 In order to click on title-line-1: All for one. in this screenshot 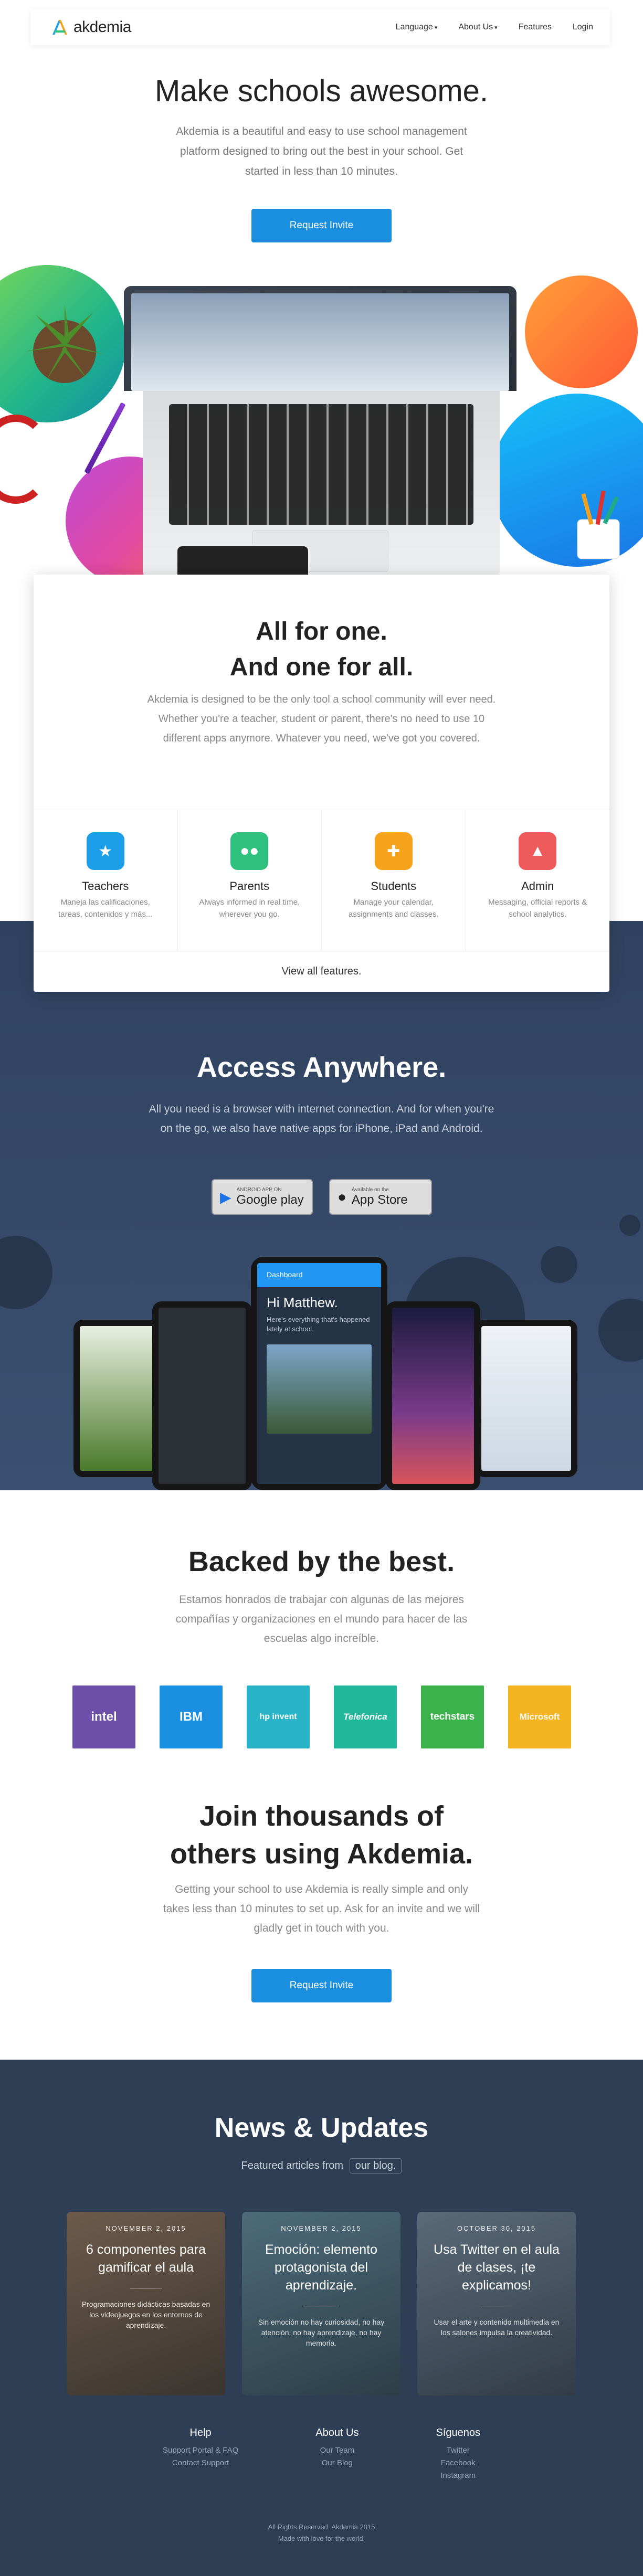, I will do `click(321, 631)`.